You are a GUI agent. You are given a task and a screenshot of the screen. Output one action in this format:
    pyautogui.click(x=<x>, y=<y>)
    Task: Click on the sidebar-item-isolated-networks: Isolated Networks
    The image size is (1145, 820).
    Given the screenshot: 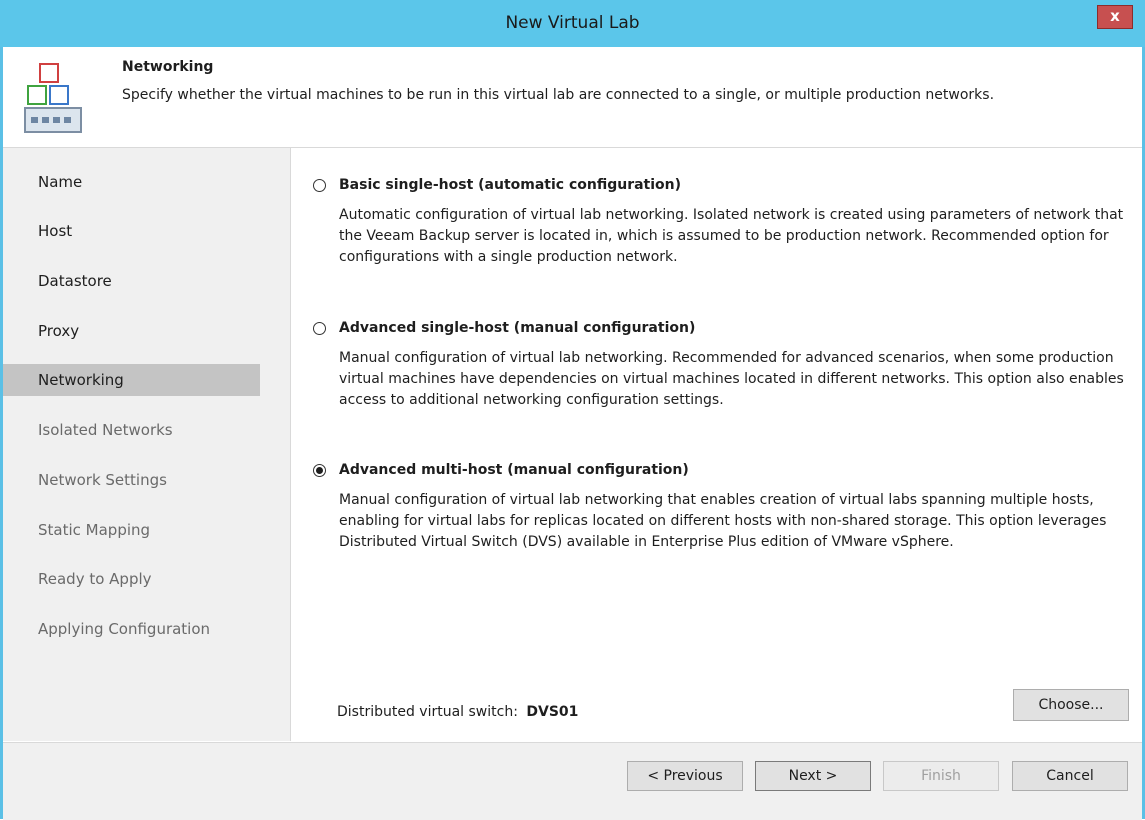 What is the action you would take?
    pyautogui.click(x=105, y=430)
    